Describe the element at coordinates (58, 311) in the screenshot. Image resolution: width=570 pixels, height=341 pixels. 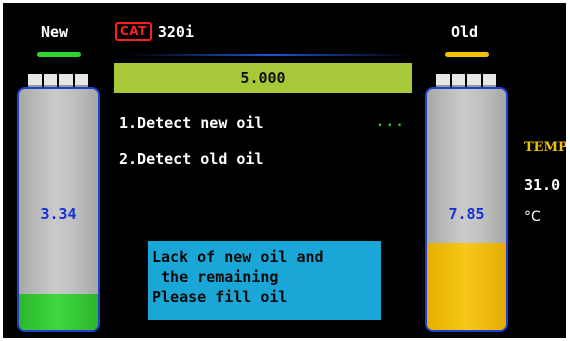
I see `new-oil-level-fill` at that location.